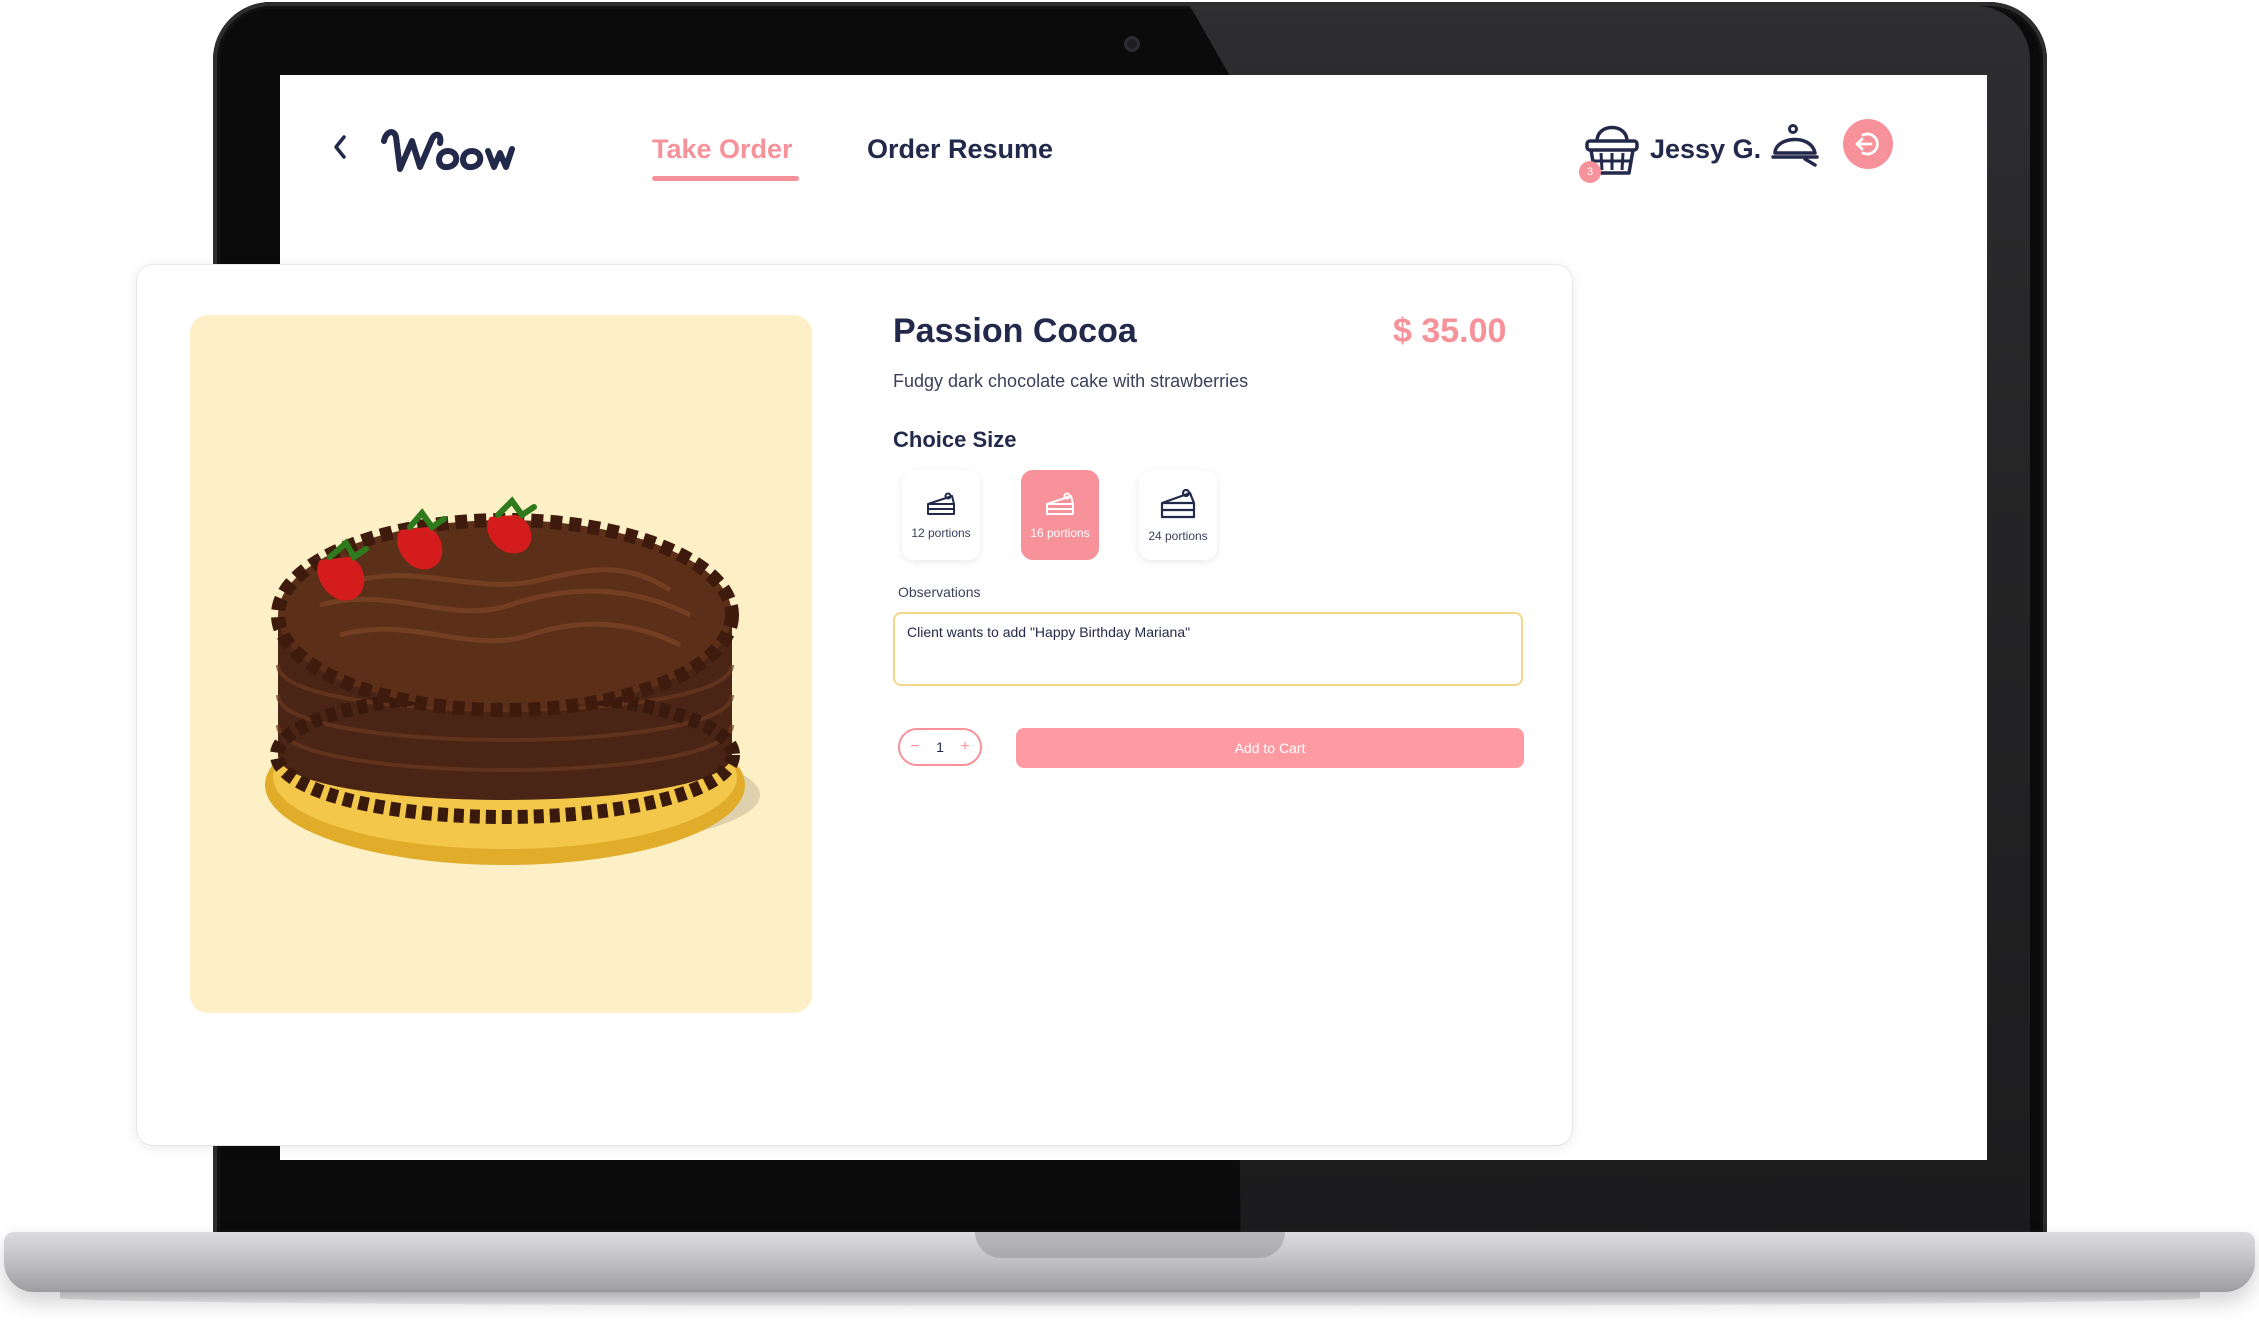 Image resolution: width=2259 pixels, height=1344 pixels. What do you see at coordinates (941, 533) in the screenshot?
I see `size-option-label: 12 portions` at bounding box center [941, 533].